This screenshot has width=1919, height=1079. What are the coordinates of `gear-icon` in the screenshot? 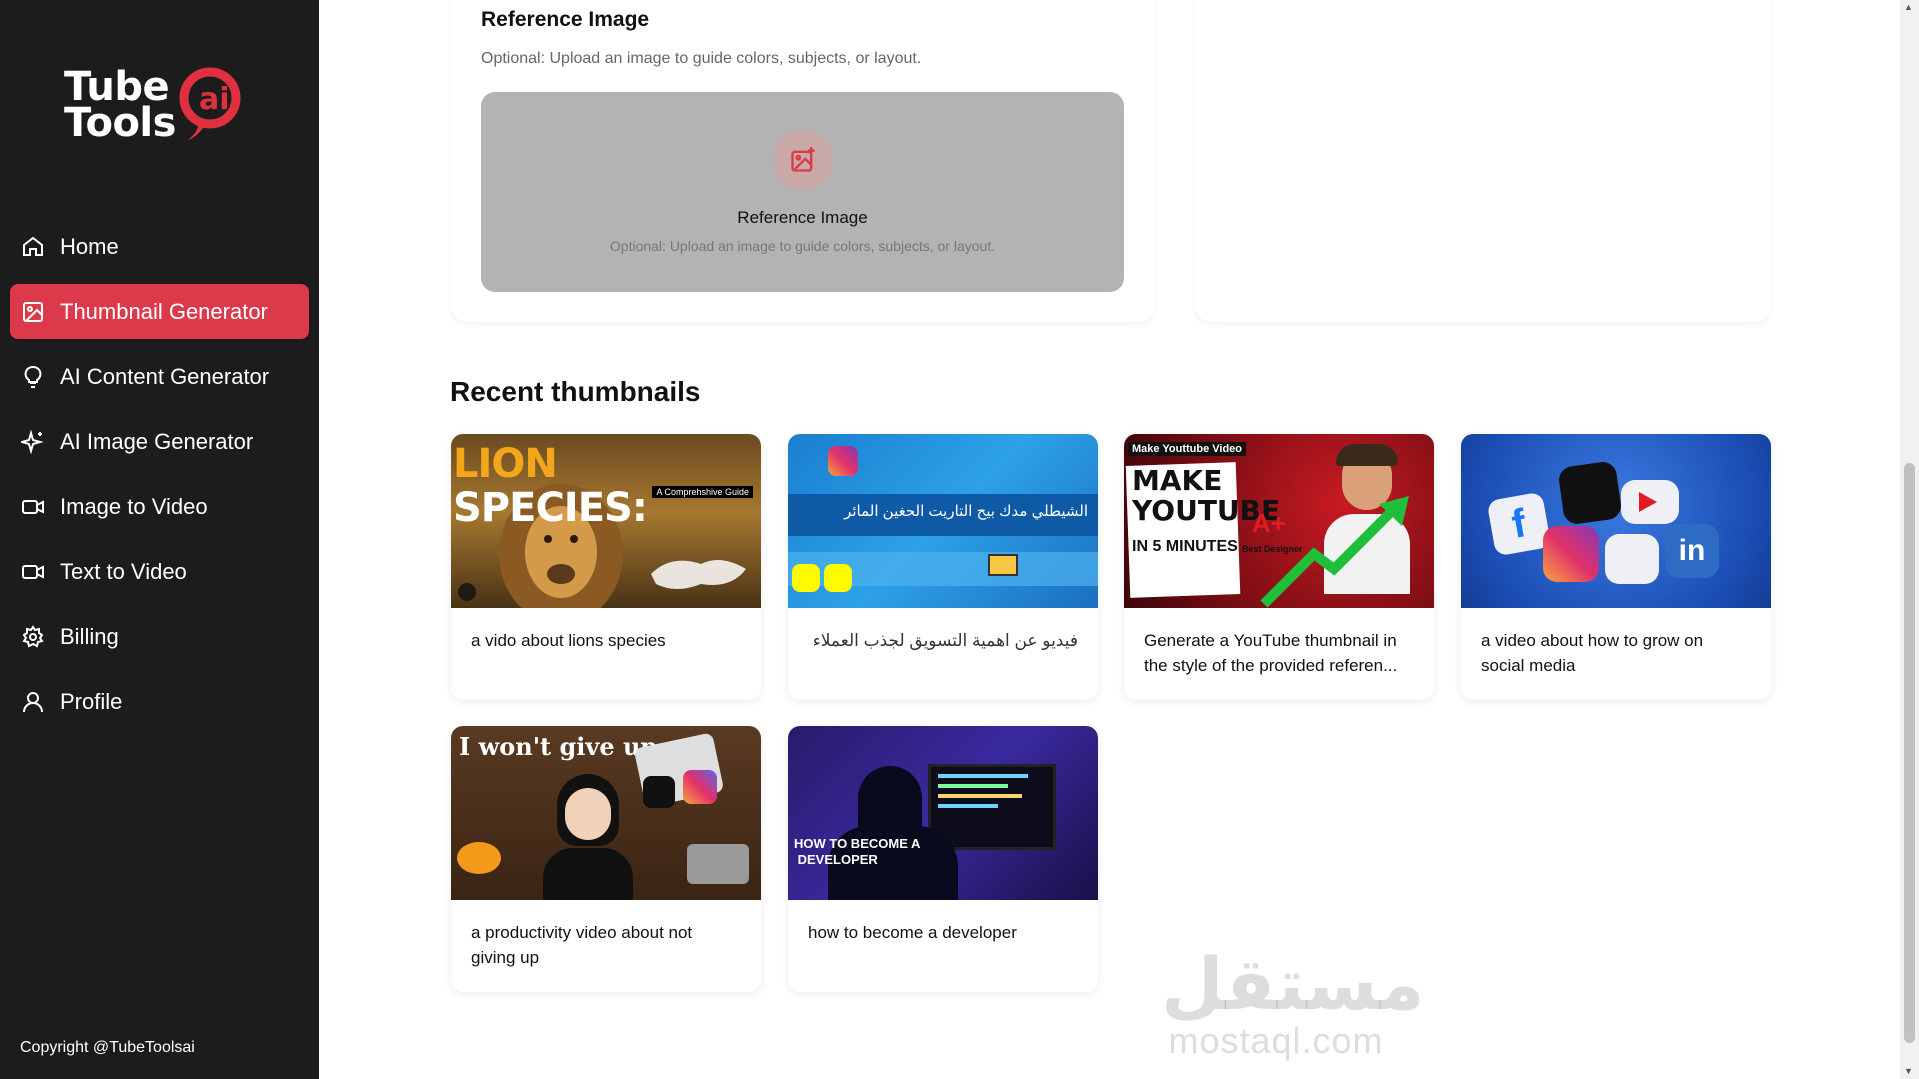 It's located at (33, 637).